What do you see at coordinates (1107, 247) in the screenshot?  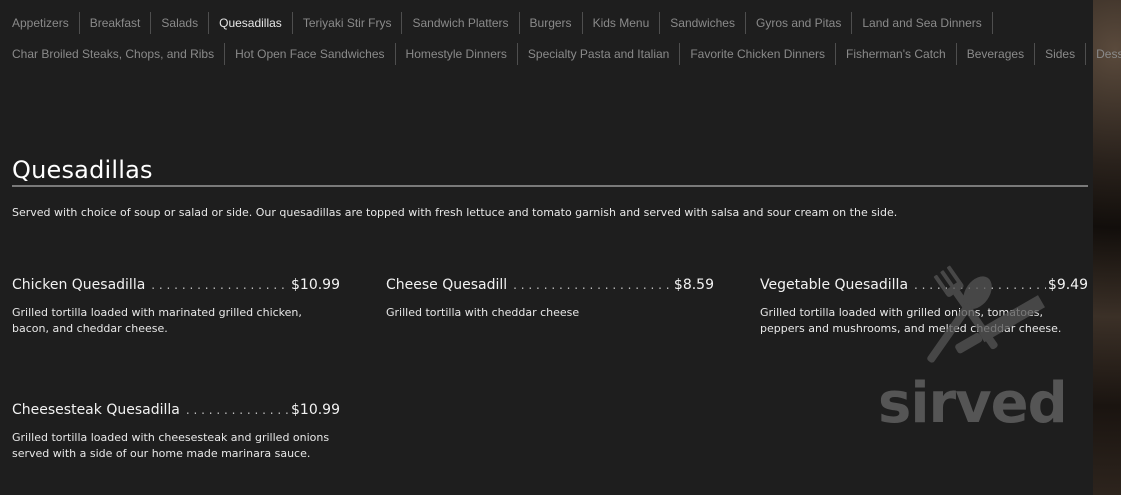 I see `background-photo-right` at bounding box center [1107, 247].